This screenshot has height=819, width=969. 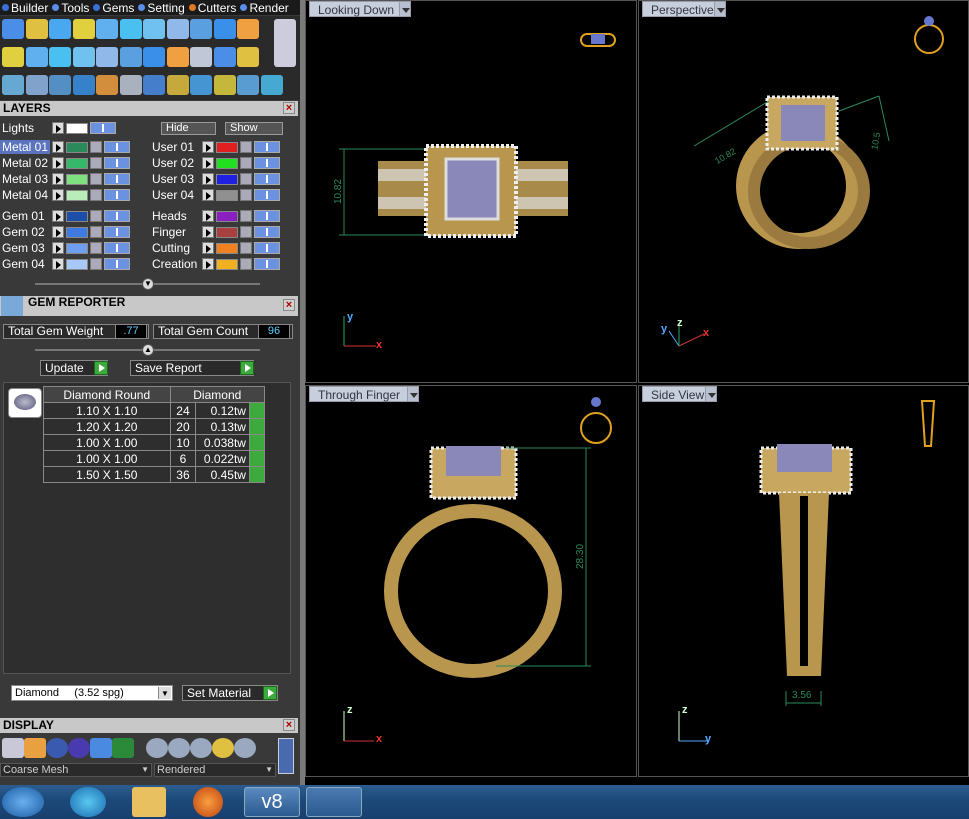 I want to click on tool-panel-icon, so click(x=285, y=43).